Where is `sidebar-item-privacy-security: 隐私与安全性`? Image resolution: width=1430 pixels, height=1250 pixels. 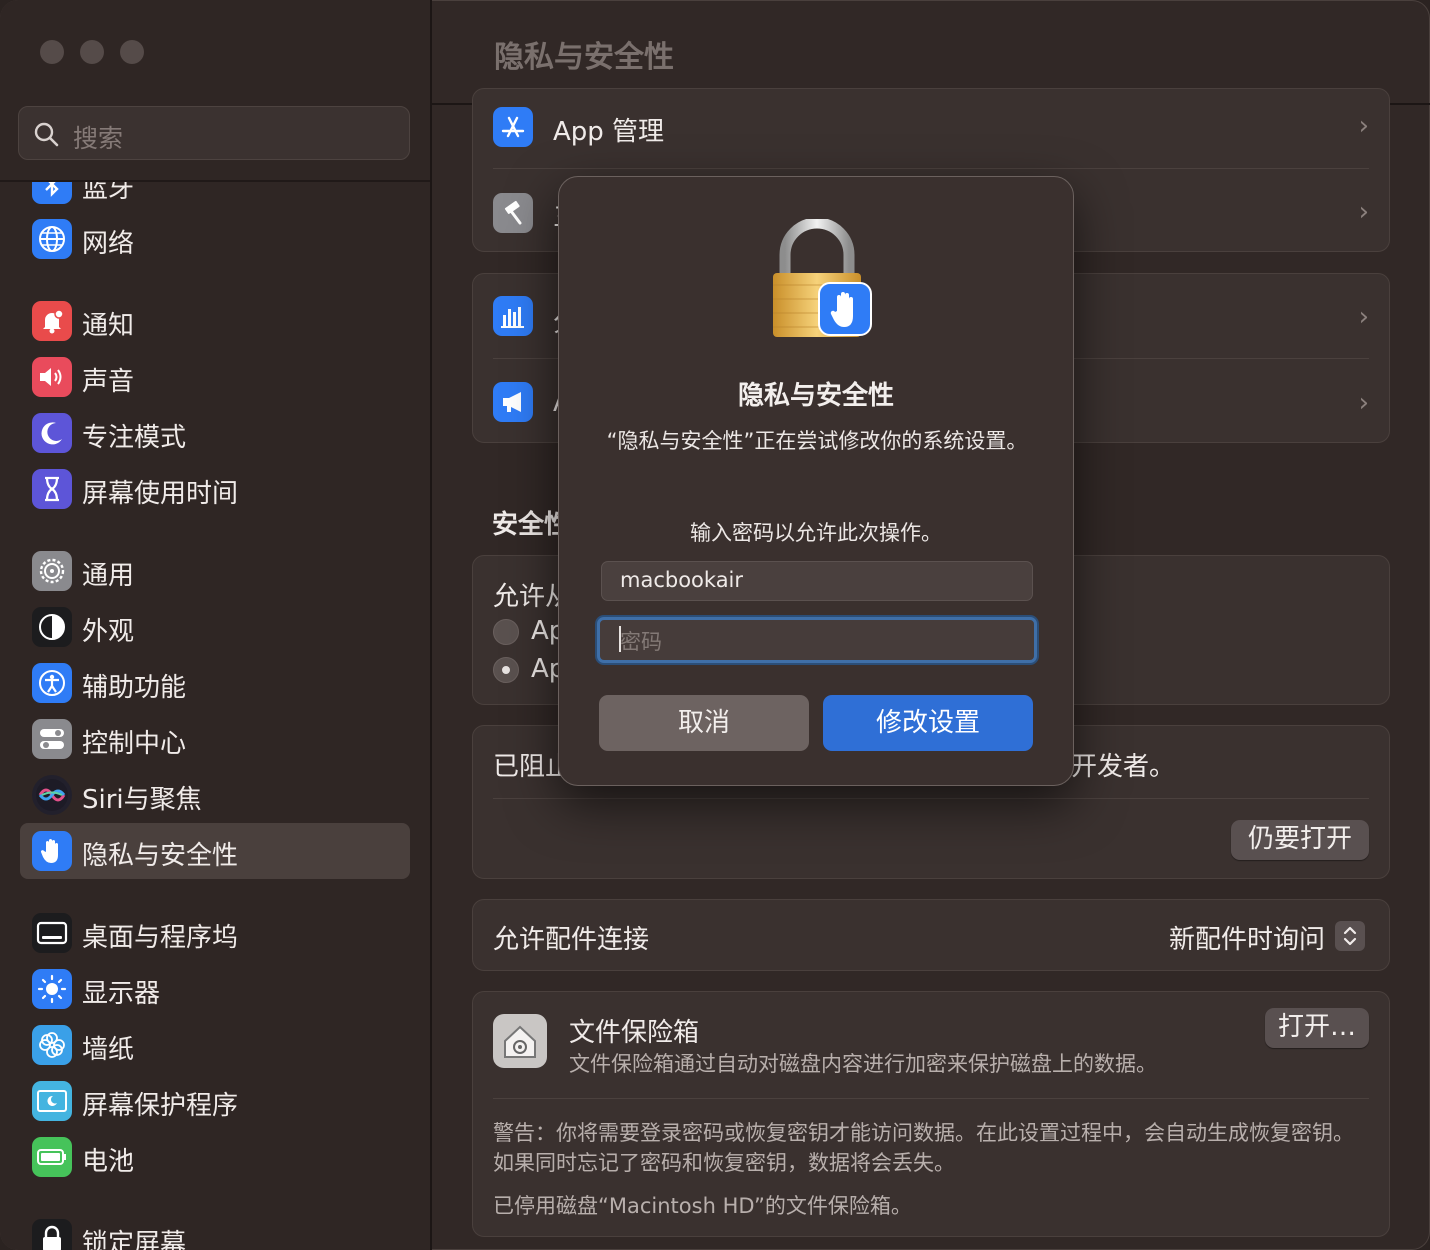 sidebar-item-privacy-security: 隐私与安全性 is located at coordinates (215, 851).